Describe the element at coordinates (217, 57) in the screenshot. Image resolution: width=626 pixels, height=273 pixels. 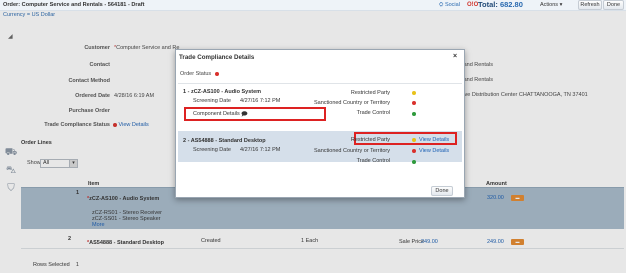
I see `dialog-title: Trade Compliance Details` at that location.